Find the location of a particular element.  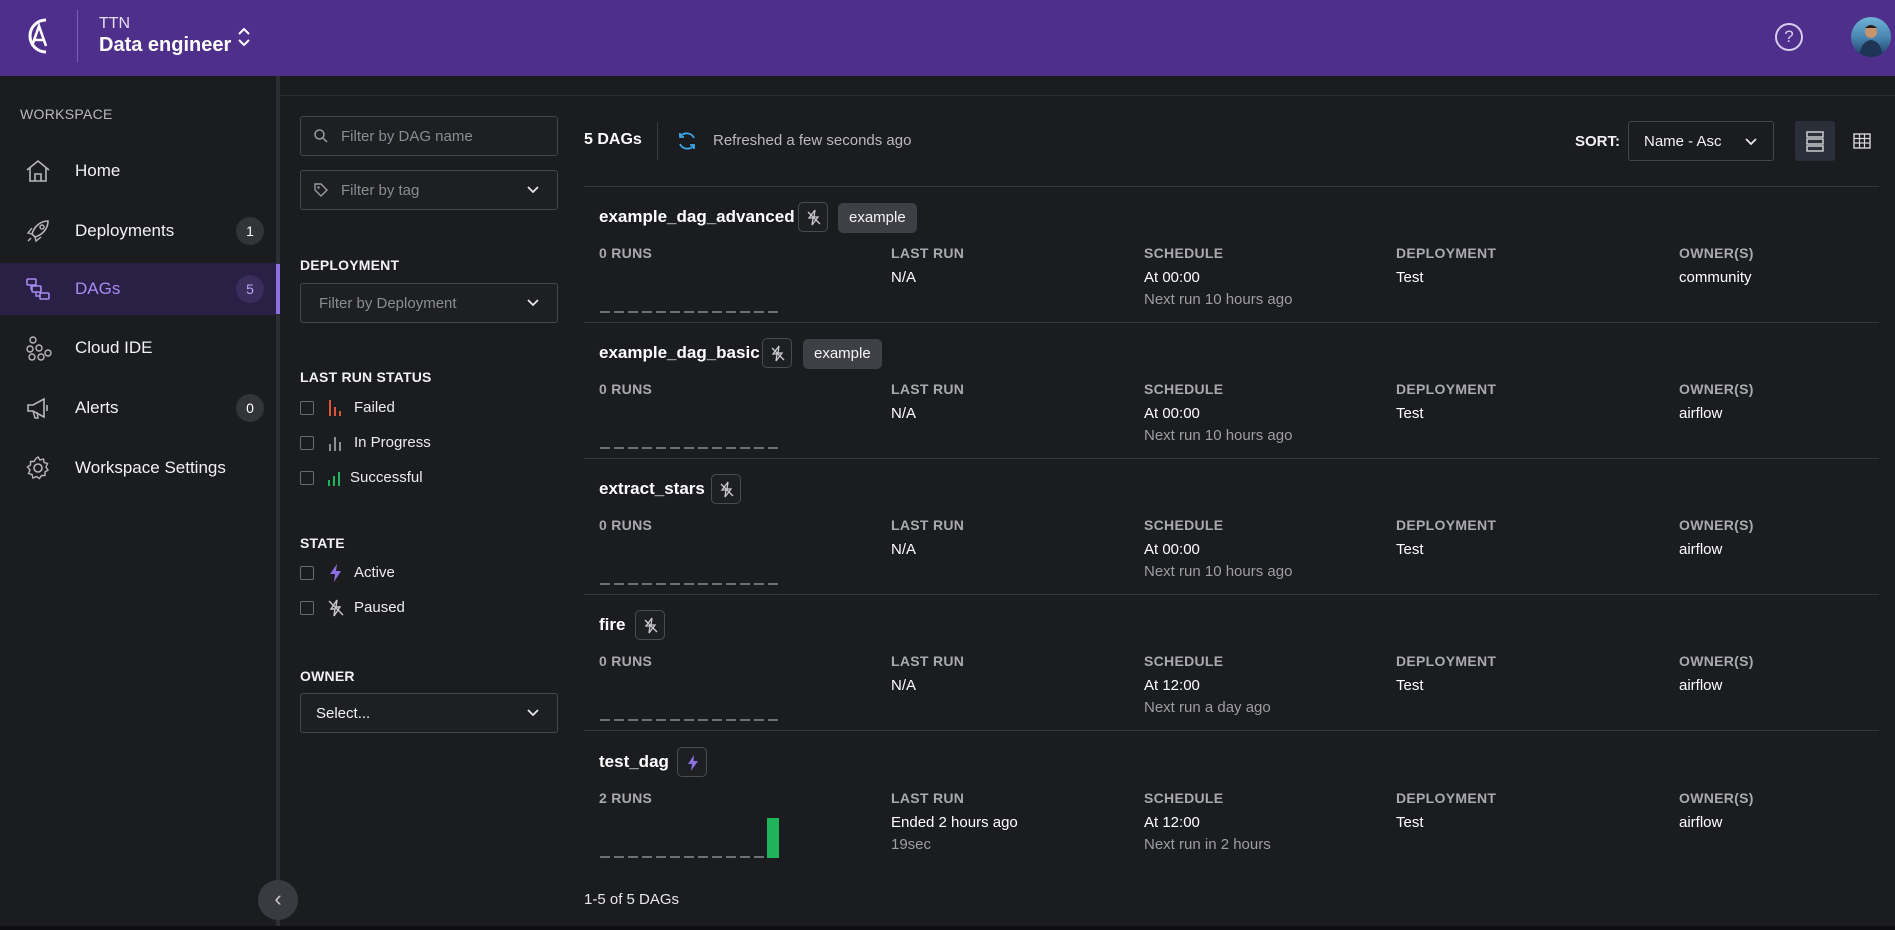

deployment-label: DEPLOYMENT is located at coordinates (1446, 525).